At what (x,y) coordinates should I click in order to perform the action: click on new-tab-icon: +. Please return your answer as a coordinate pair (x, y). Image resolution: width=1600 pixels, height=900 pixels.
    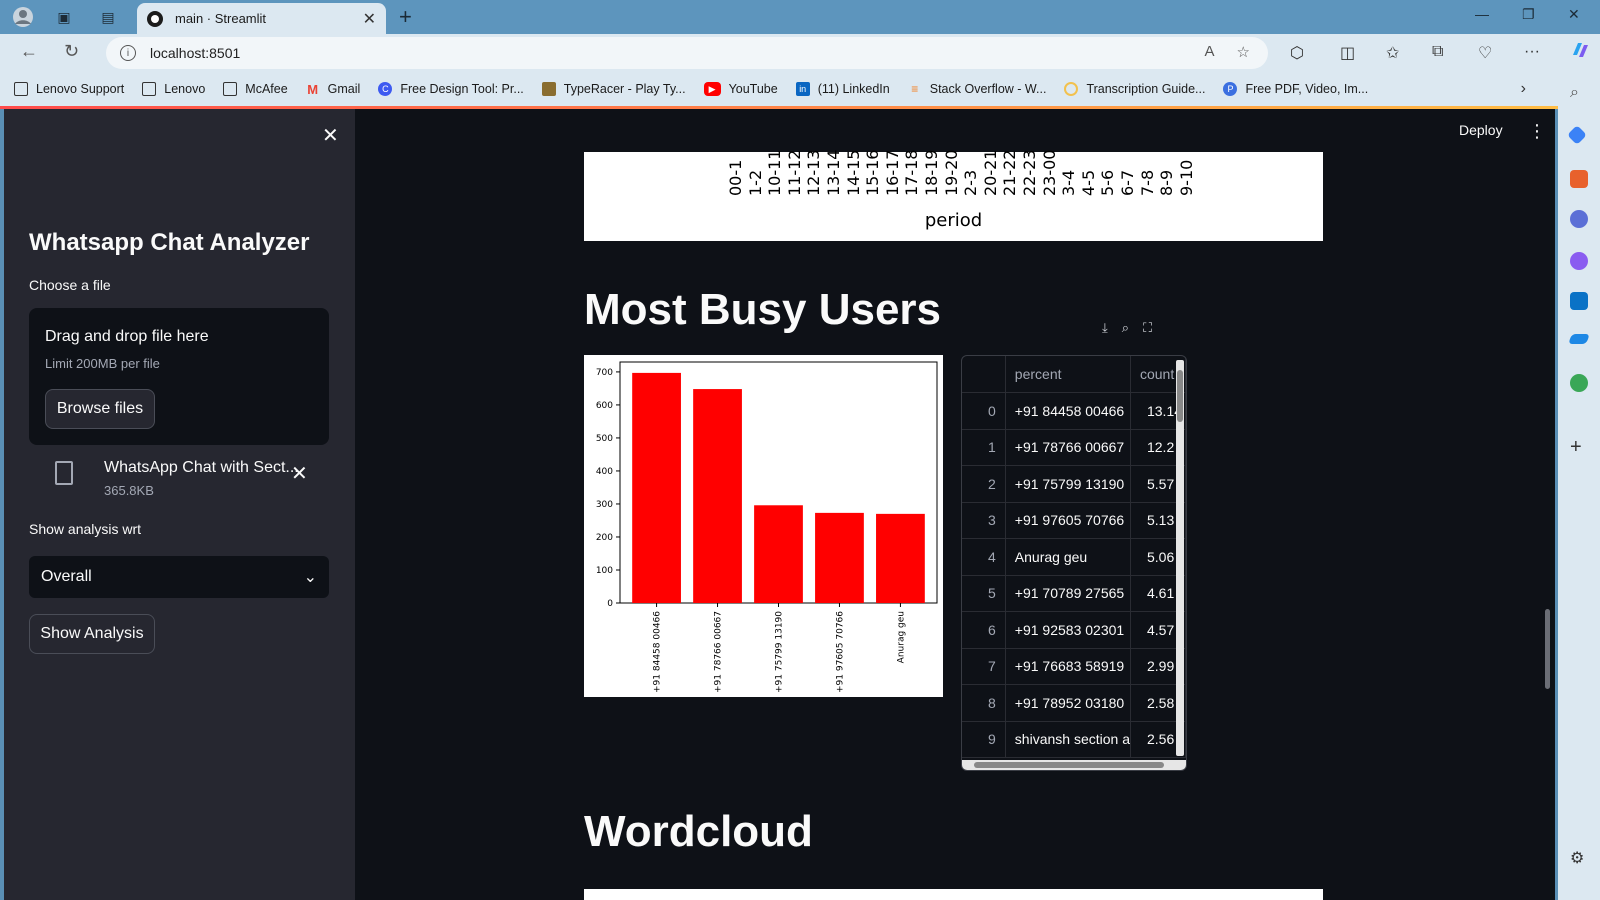
    Looking at the image, I should click on (405, 17).